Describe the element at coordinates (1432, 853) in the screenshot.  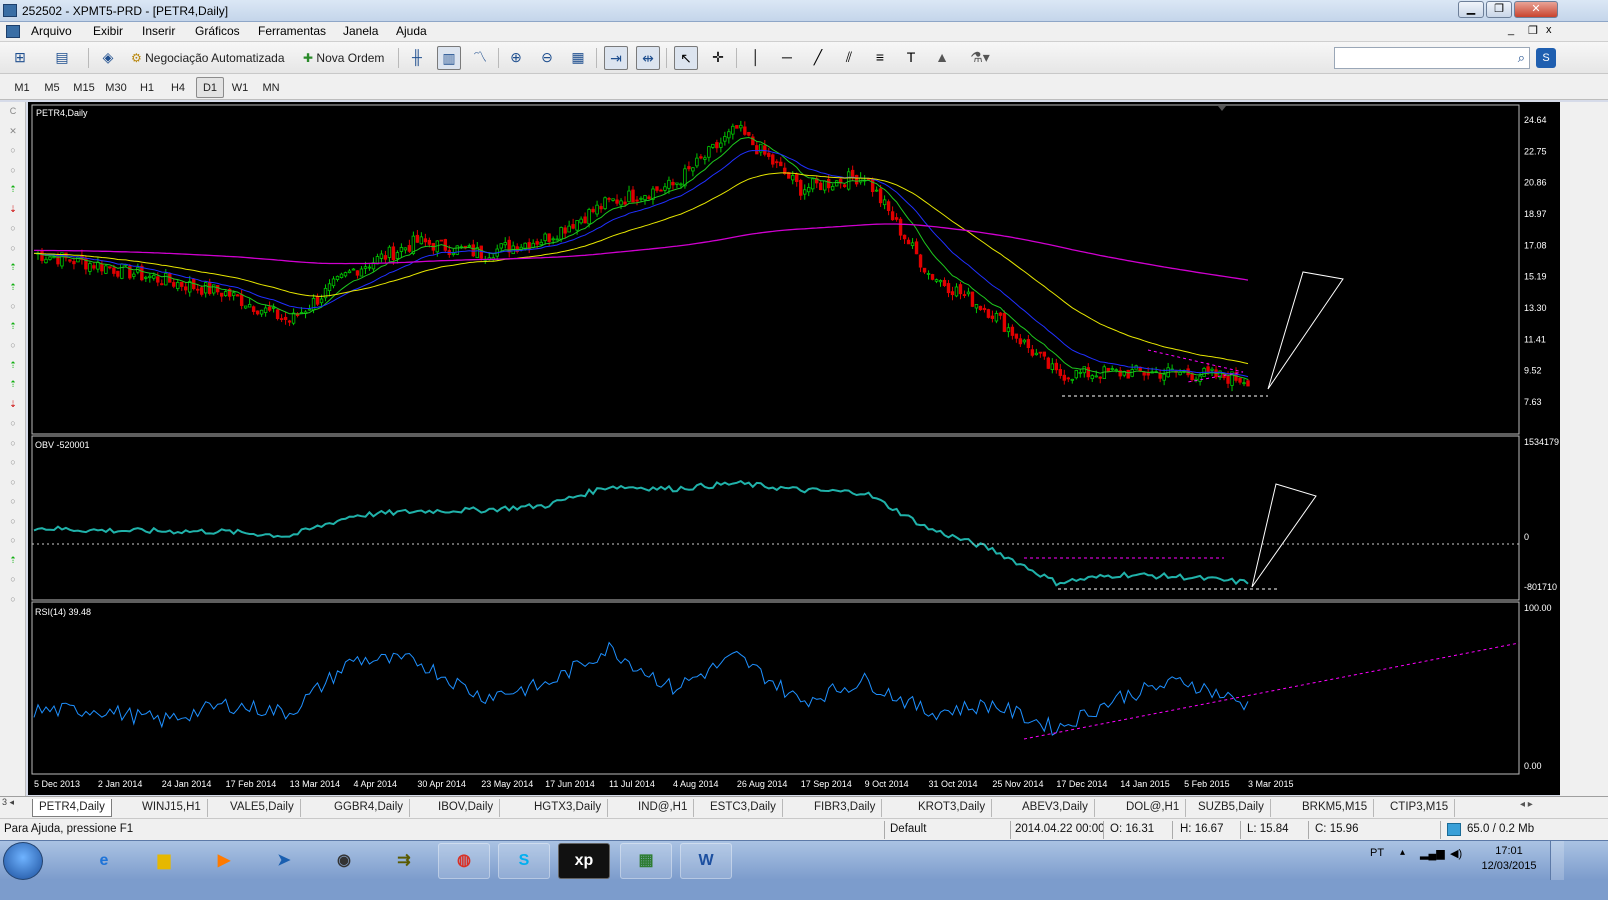
I see `network-tray-icon: ▂▄▆` at that location.